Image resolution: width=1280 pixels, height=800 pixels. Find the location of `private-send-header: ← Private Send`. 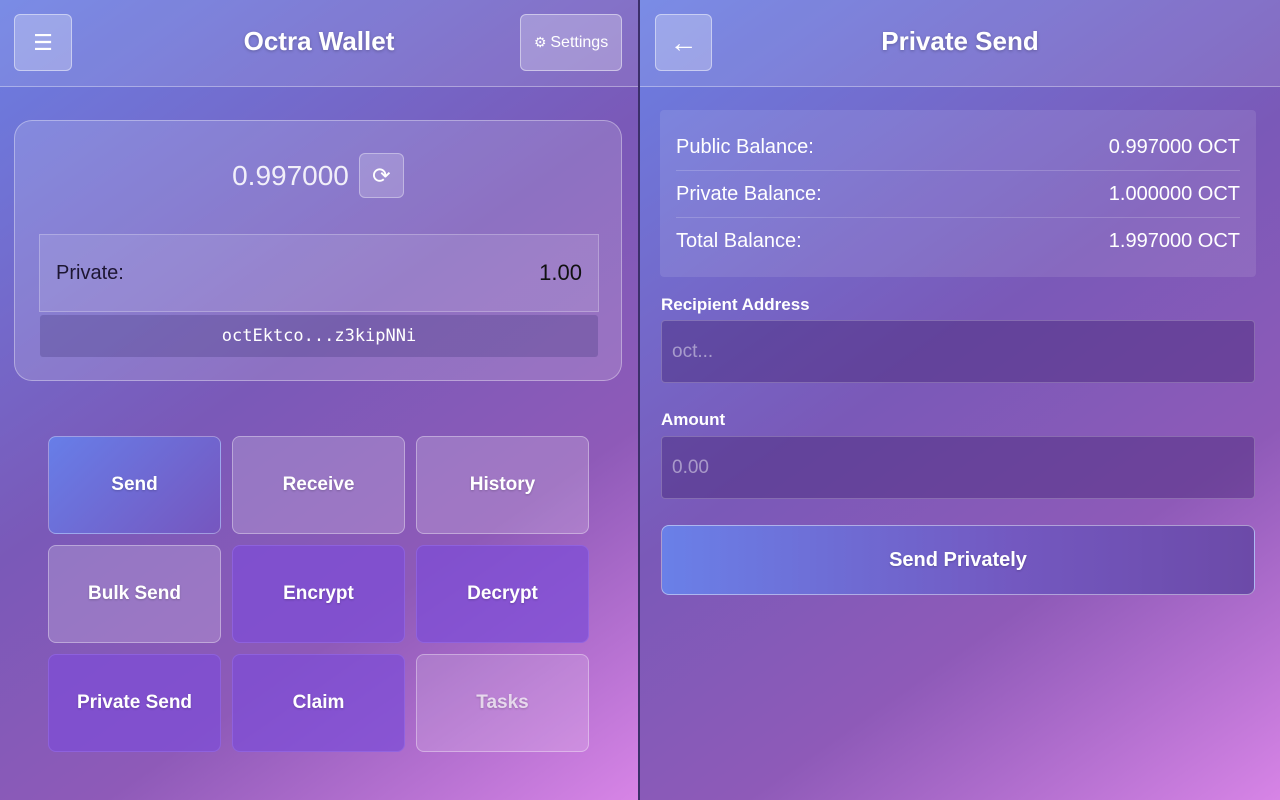

private-send-header: ← Private Send is located at coordinates (960, 43).